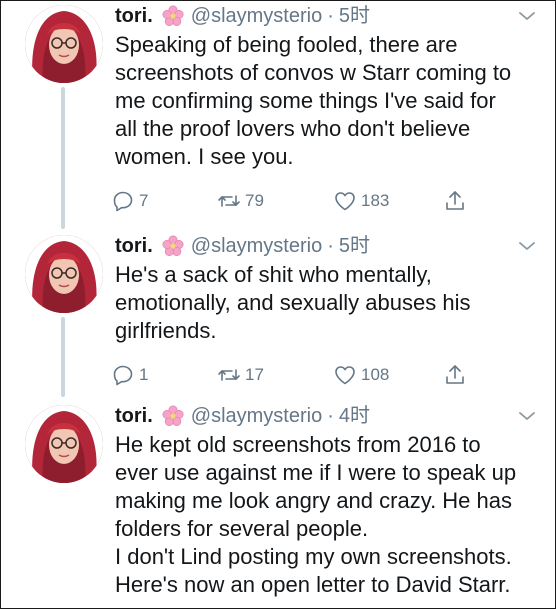  I want to click on reply-count: 7, so click(144, 200).